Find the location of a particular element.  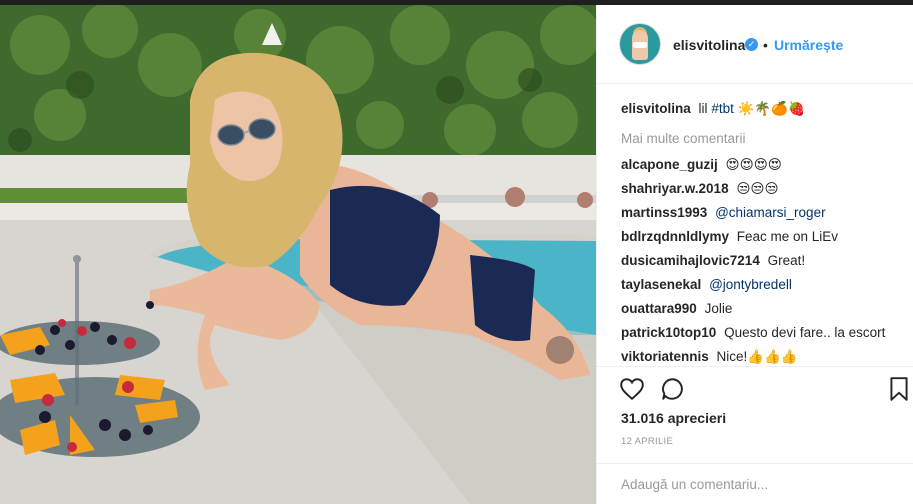

likes-count: 31.016 aprecieri is located at coordinates (673, 418).